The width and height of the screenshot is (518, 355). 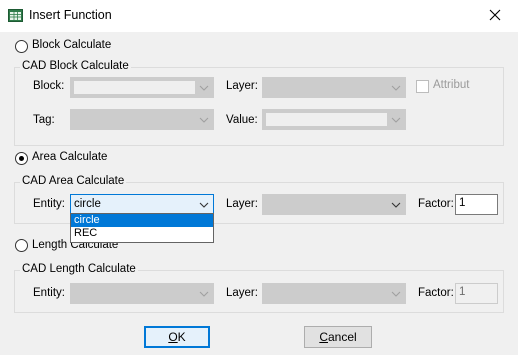 What do you see at coordinates (334, 204) in the screenshot?
I see `area-layer-combo` at bounding box center [334, 204].